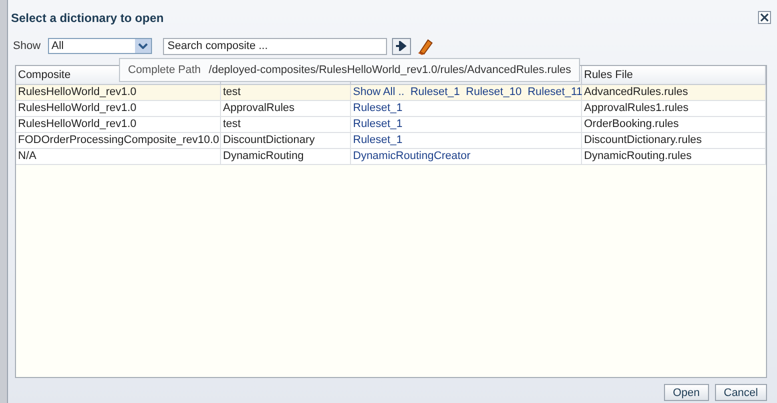 Image resolution: width=777 pixels, height=403 pixels. What do you see at coordinates (411, 156) in the screenshot?
I see `ruleset-link: DynamicRoutingCreator` at bounding box center [411, 156].